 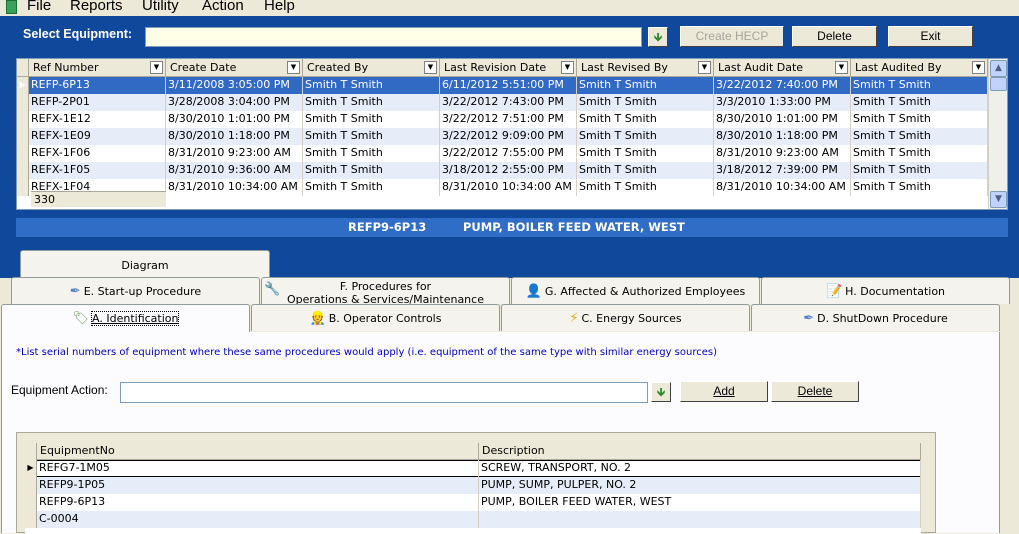 I want to click on add-button: Add, so click(x=724, y=391).